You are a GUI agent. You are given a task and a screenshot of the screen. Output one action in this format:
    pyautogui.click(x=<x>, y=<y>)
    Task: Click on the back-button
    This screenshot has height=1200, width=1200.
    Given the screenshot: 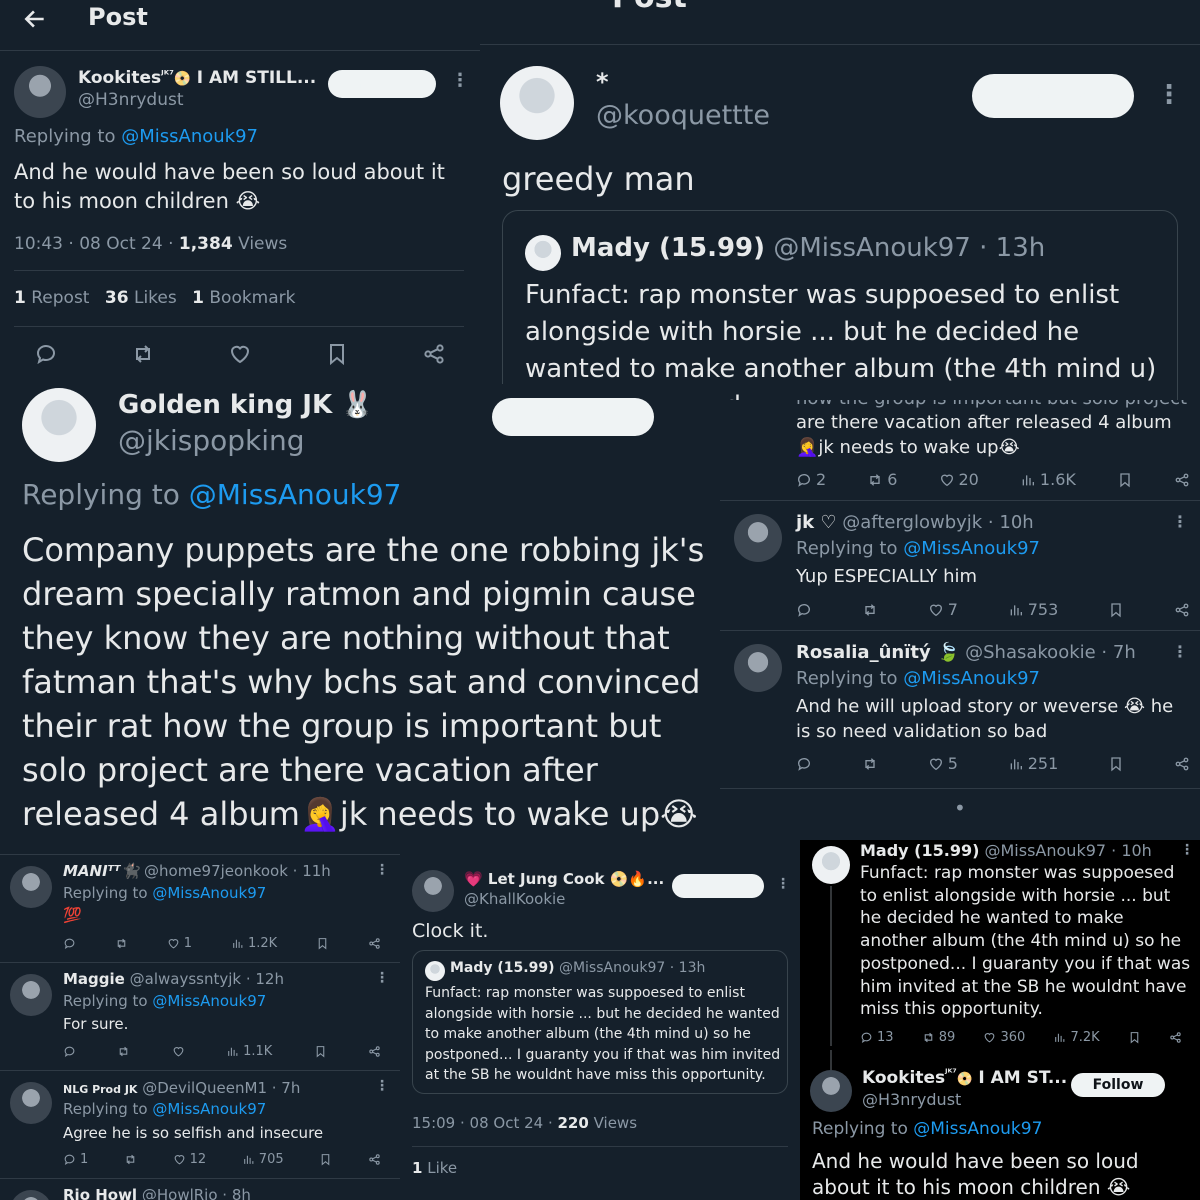 What is the action you would take?
    pyautogui.click(x=35, y=19)
    